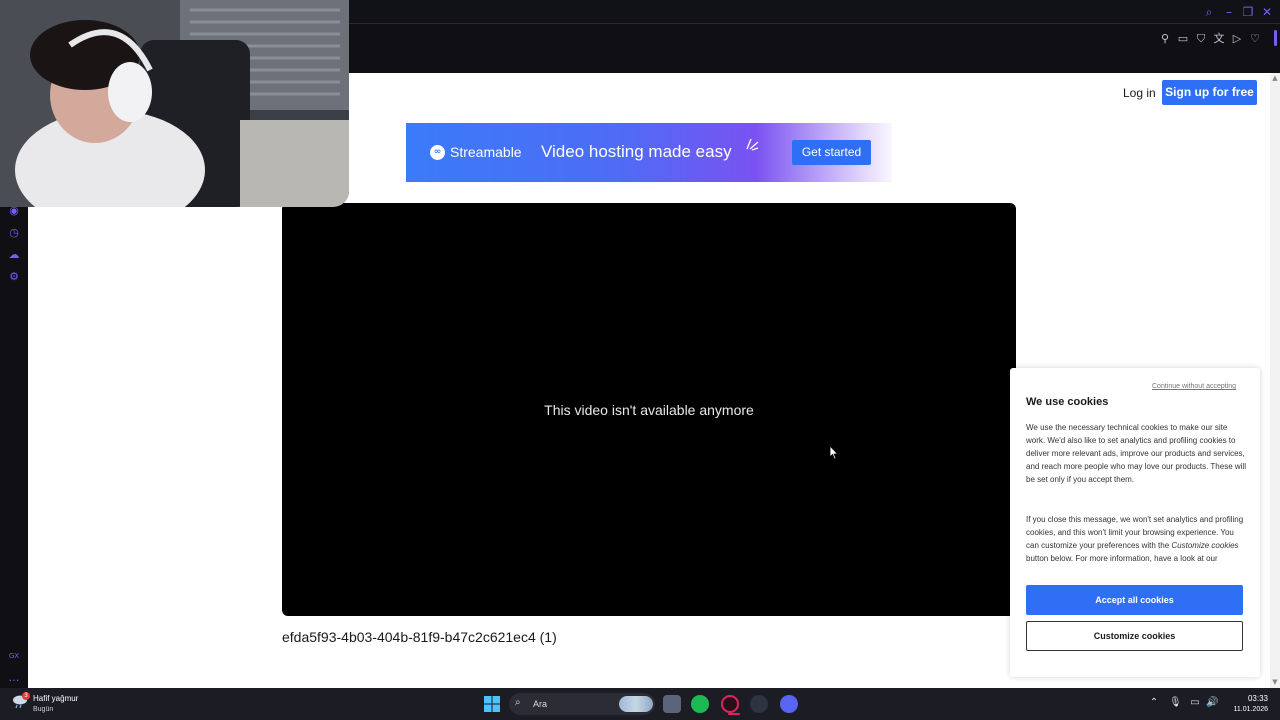 This screenshot has width=1280, height=720. What do you see at coordinates (1209, 92) in the screenshot?
I see `signup-button: Sign up for free` at bounding box center [1209, 92].